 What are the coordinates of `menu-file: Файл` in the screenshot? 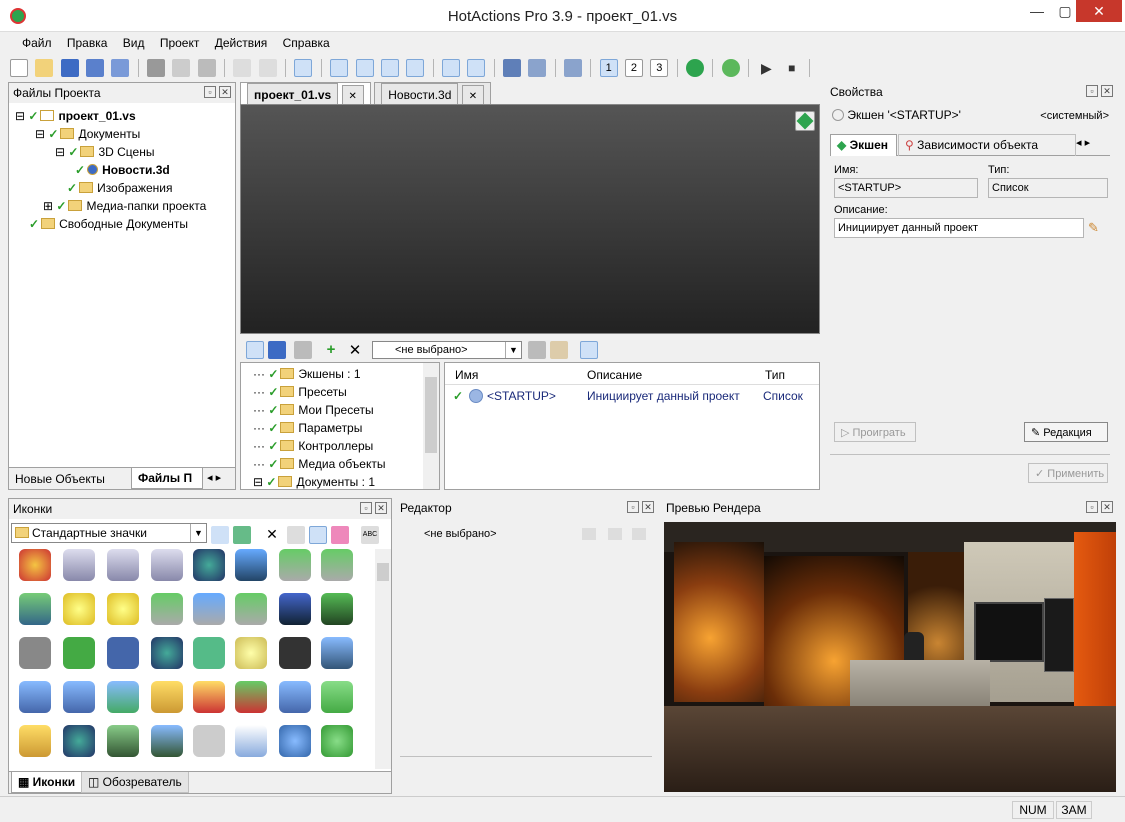 It's located at (37, 43).